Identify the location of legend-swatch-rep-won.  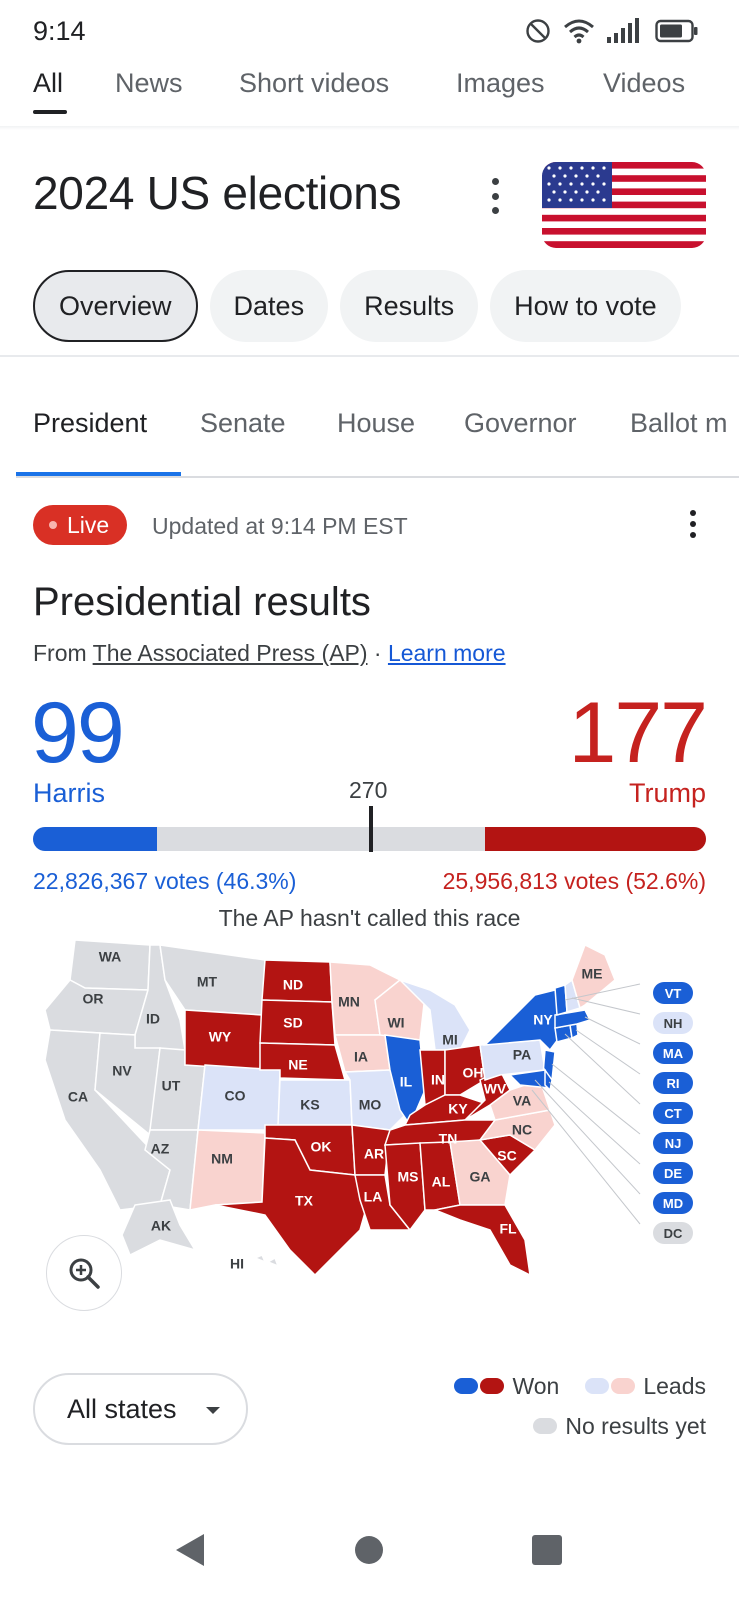
(492, 1386).